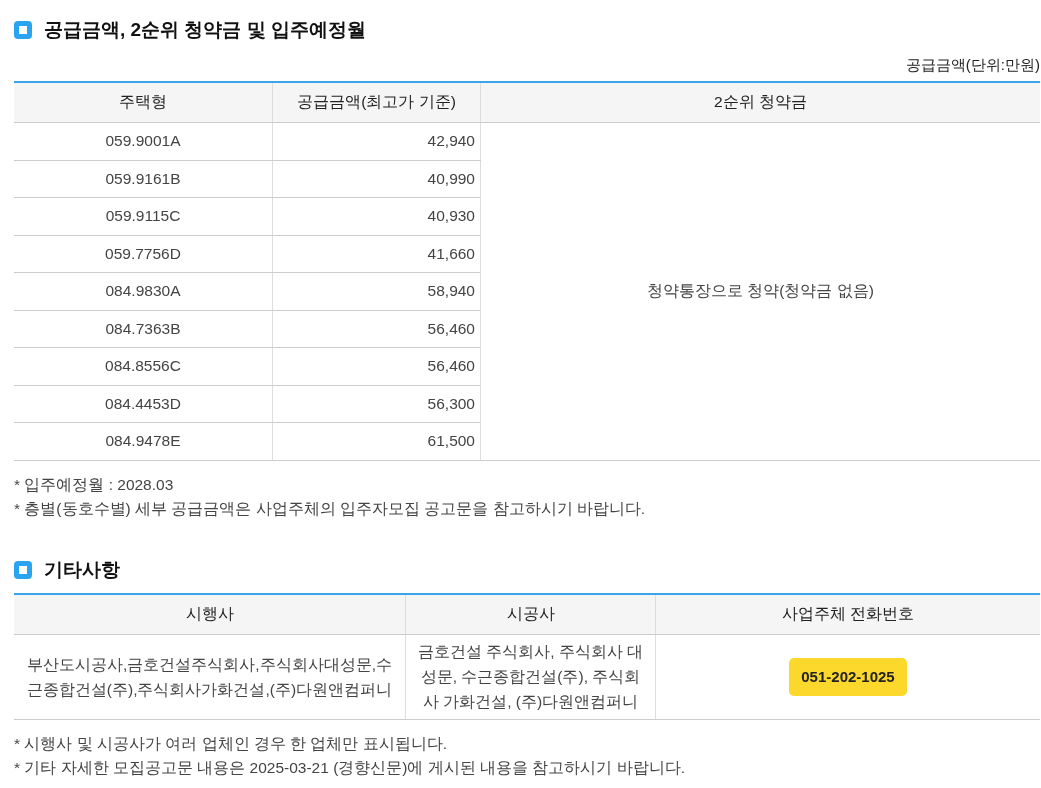  Describe the element at coordinates (143, 404) in the screenshot. I see `table-cell: 084.4453D` at that location.